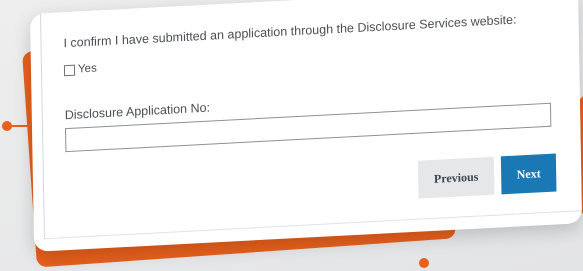 This screenshot has height=271, width=583. What do you see at coordinates (87, 69) in the screenshot?
I see `yes-checkbox-label: Yes` at bounding box center [87, 69].